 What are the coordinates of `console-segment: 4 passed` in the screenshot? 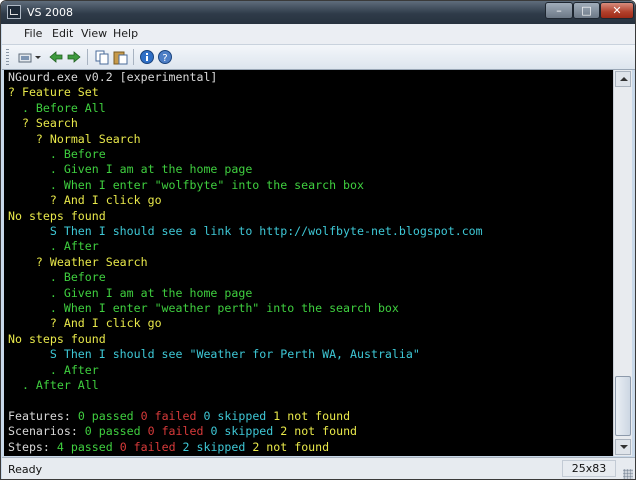 It's located at (88, 446).